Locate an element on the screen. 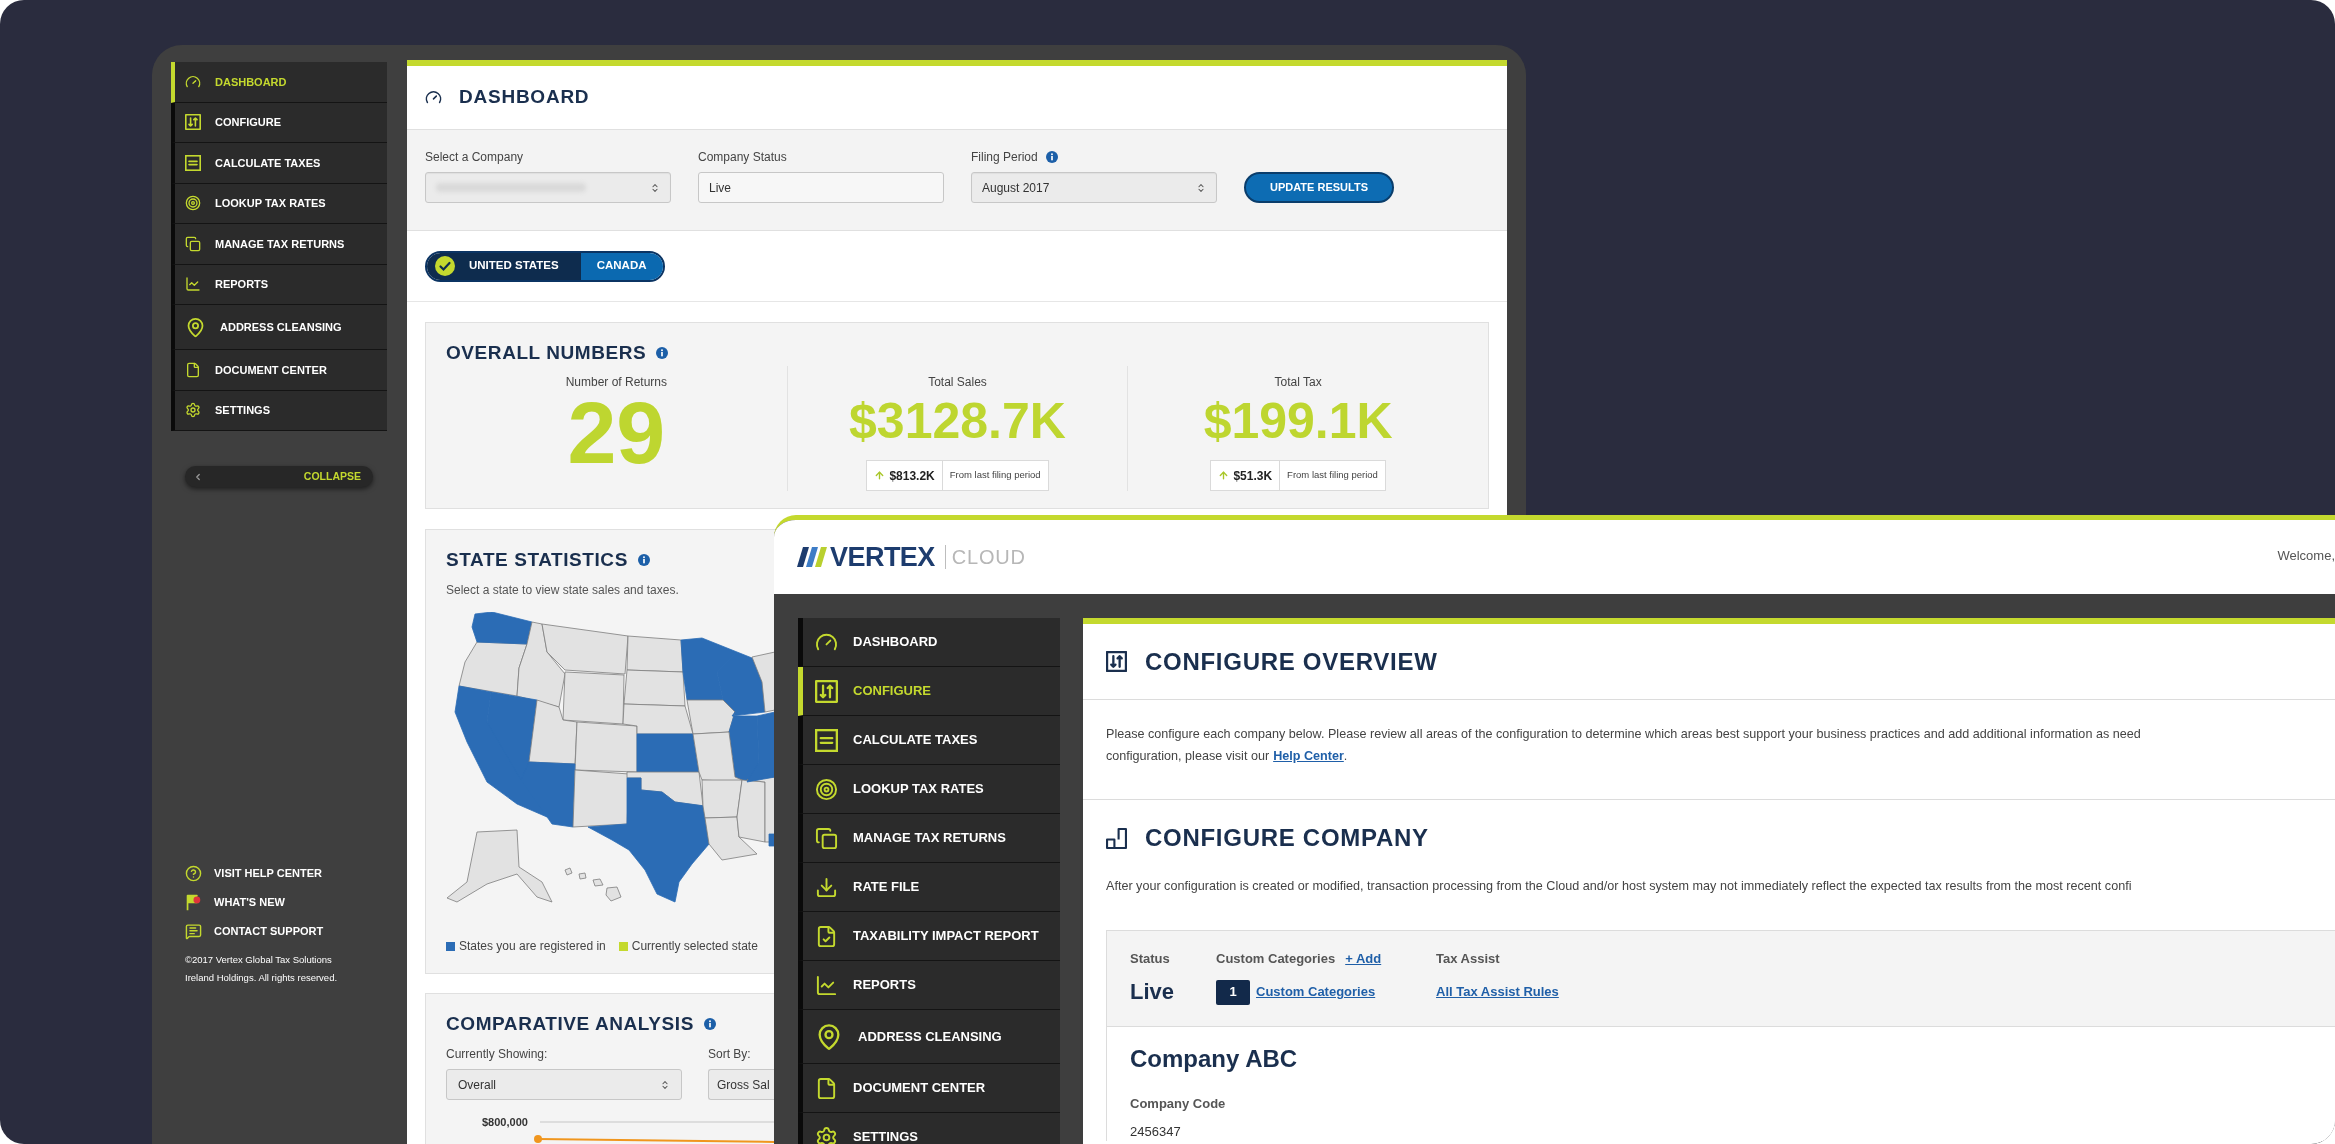 This screenshot has width=2335, height=1144. tax-assist-link: All Tax Assist Rules is located at coordinates (1497, 992).